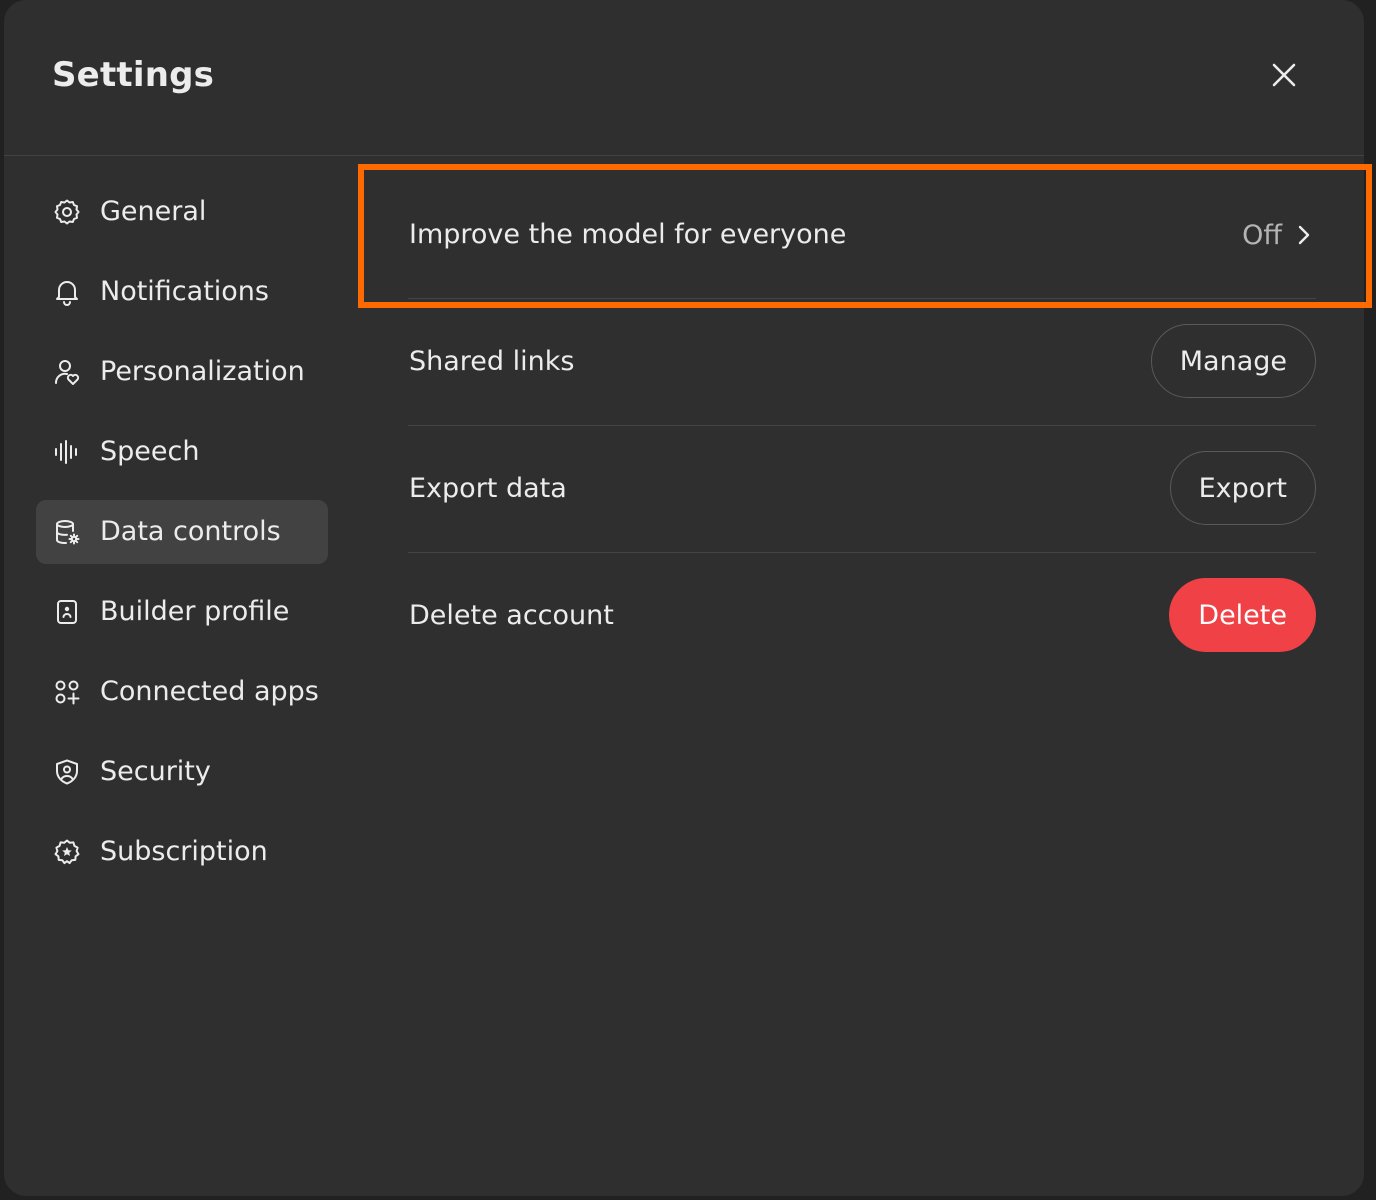 The image size is (1376, 1200). I want to click on export-data-row: Export data Export, so click(862, 489).